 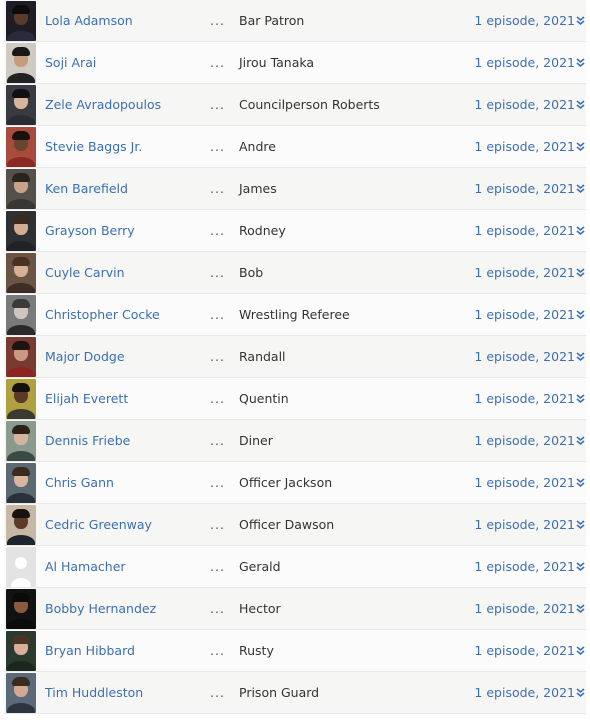 What do you see at coordinates (103, 104) in the screenshot?
I see `actor-name-link: Zele Avradopoulos` at bounding box center [103, 104].